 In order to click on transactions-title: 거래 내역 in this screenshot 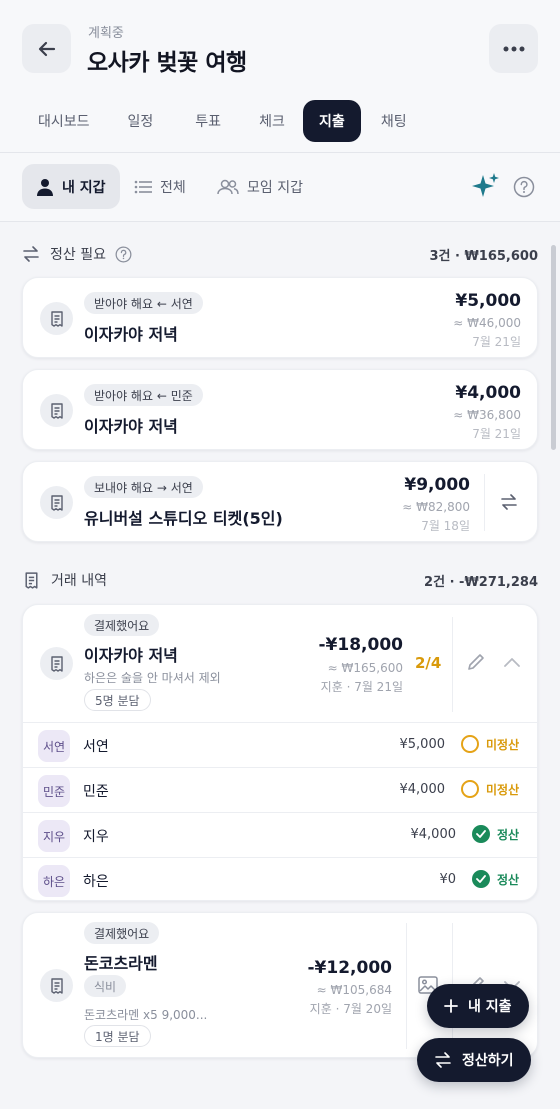, I will do `click(79, 581)`.